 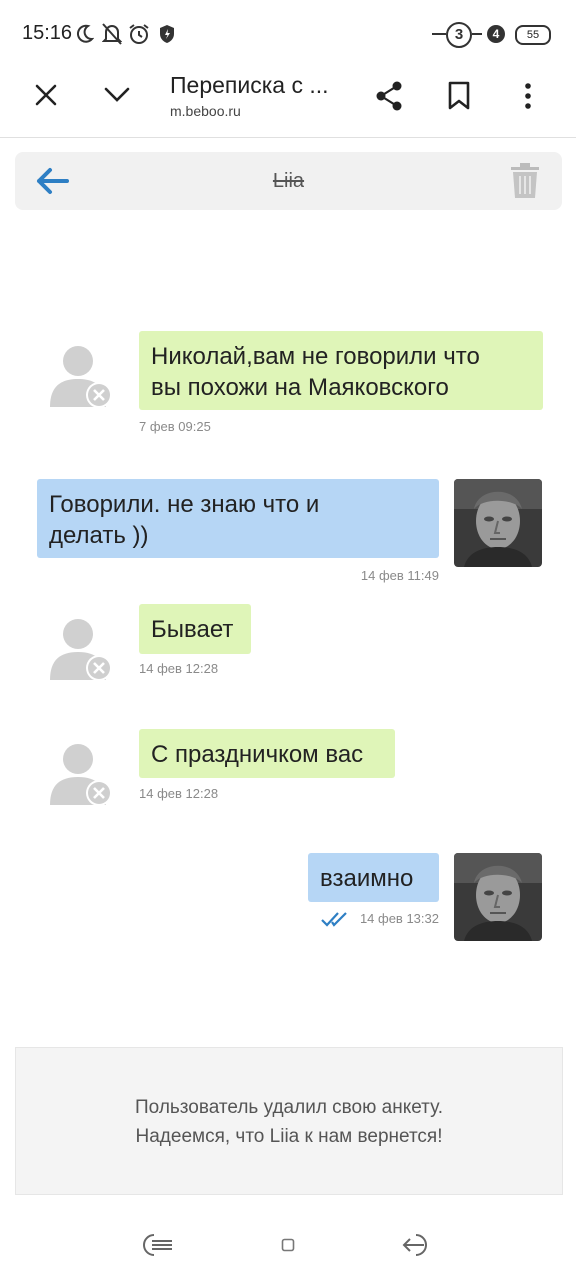 I want to click on chevron-down-icon, so click(x=117, y=95).